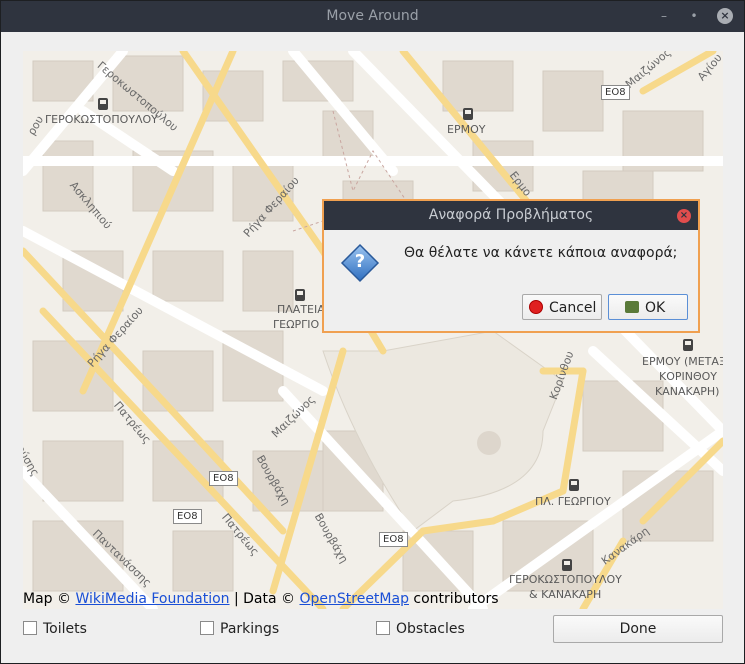  I want to click on obstacles-checkbox: Obstacles, so click(420, 629).